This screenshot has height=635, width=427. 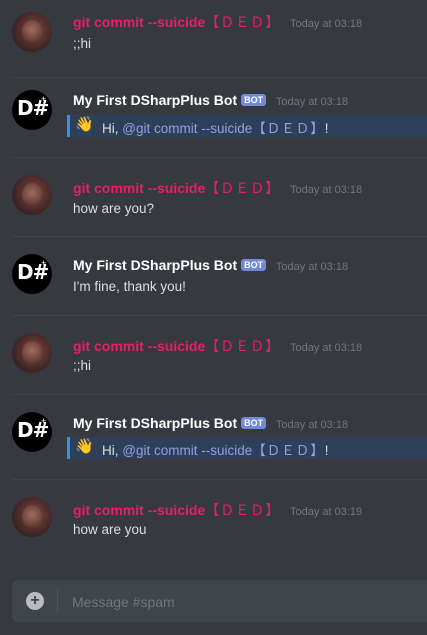 I want to click on message-header: git commit --suicide【ＤＥＤ】 Today at 03:19, so click(x=217, y=510).